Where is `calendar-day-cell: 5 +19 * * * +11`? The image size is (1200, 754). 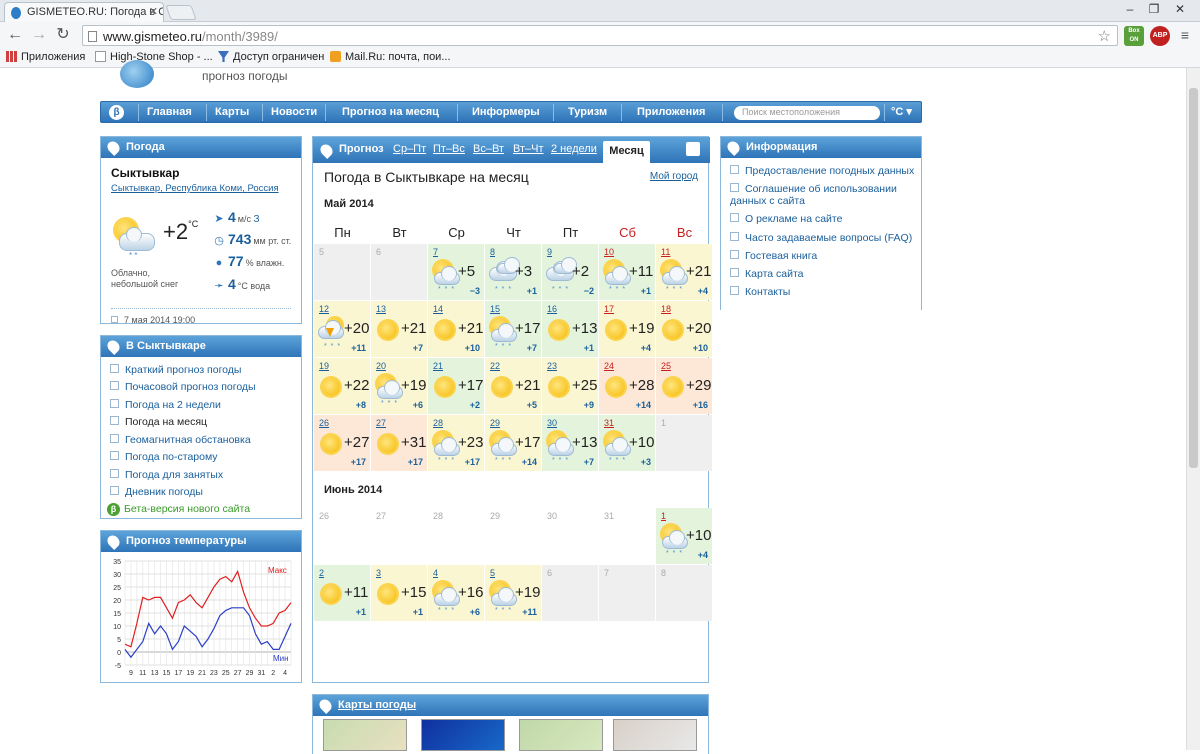
calendar-day-cell: 5 +19 * * * +11 is located at coordinates (513, 593).